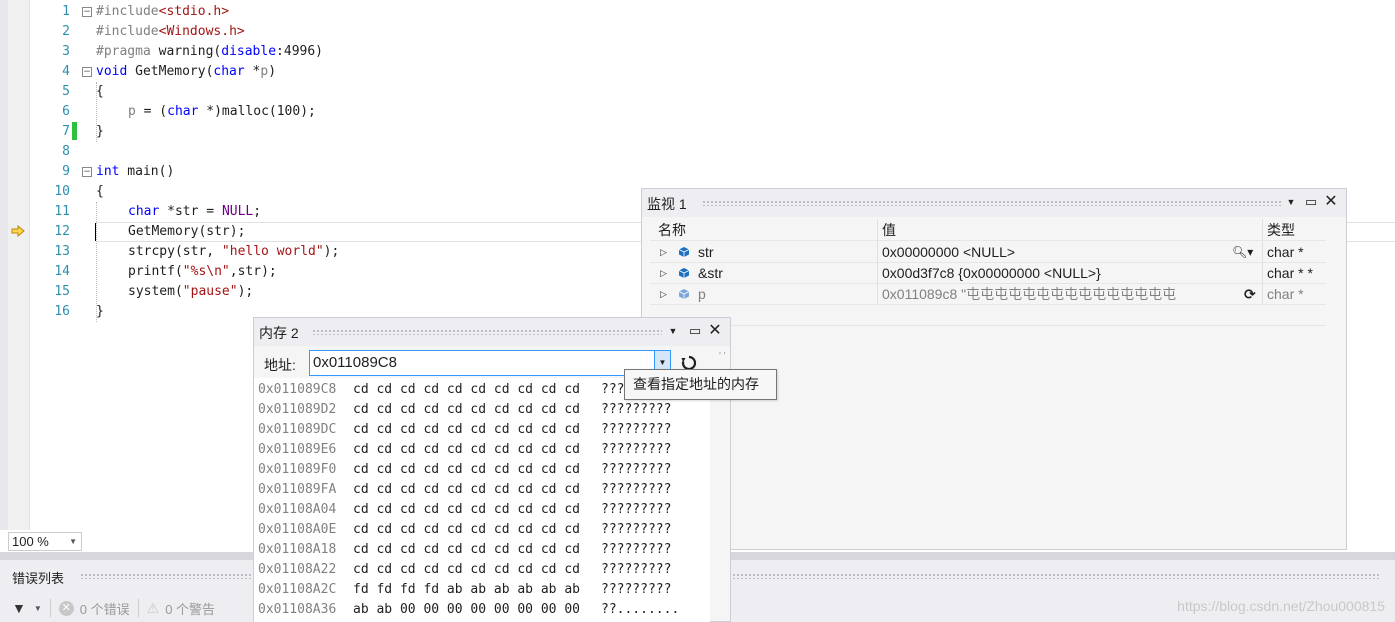 The height and width of the screenshot is (622, 1395). Describe the element at coordinates (155, 271) in the screenshot. I see `code-token: printf(` at that location.